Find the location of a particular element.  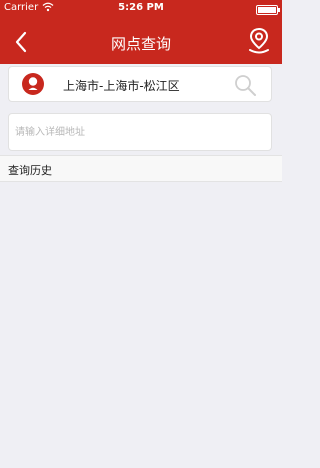

navigation-bar: 网点查询 is located at coordinates (141, 42).